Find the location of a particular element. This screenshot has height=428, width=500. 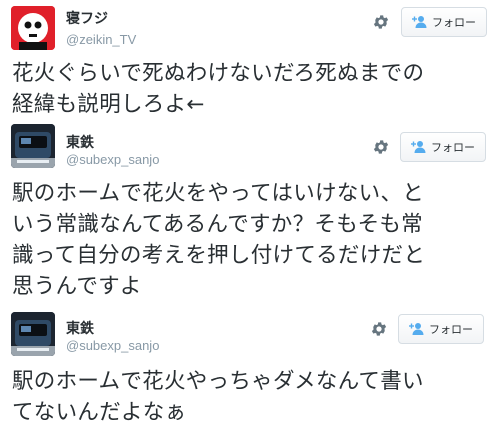

avatar-face-icon is located at coordinates (33, 28).